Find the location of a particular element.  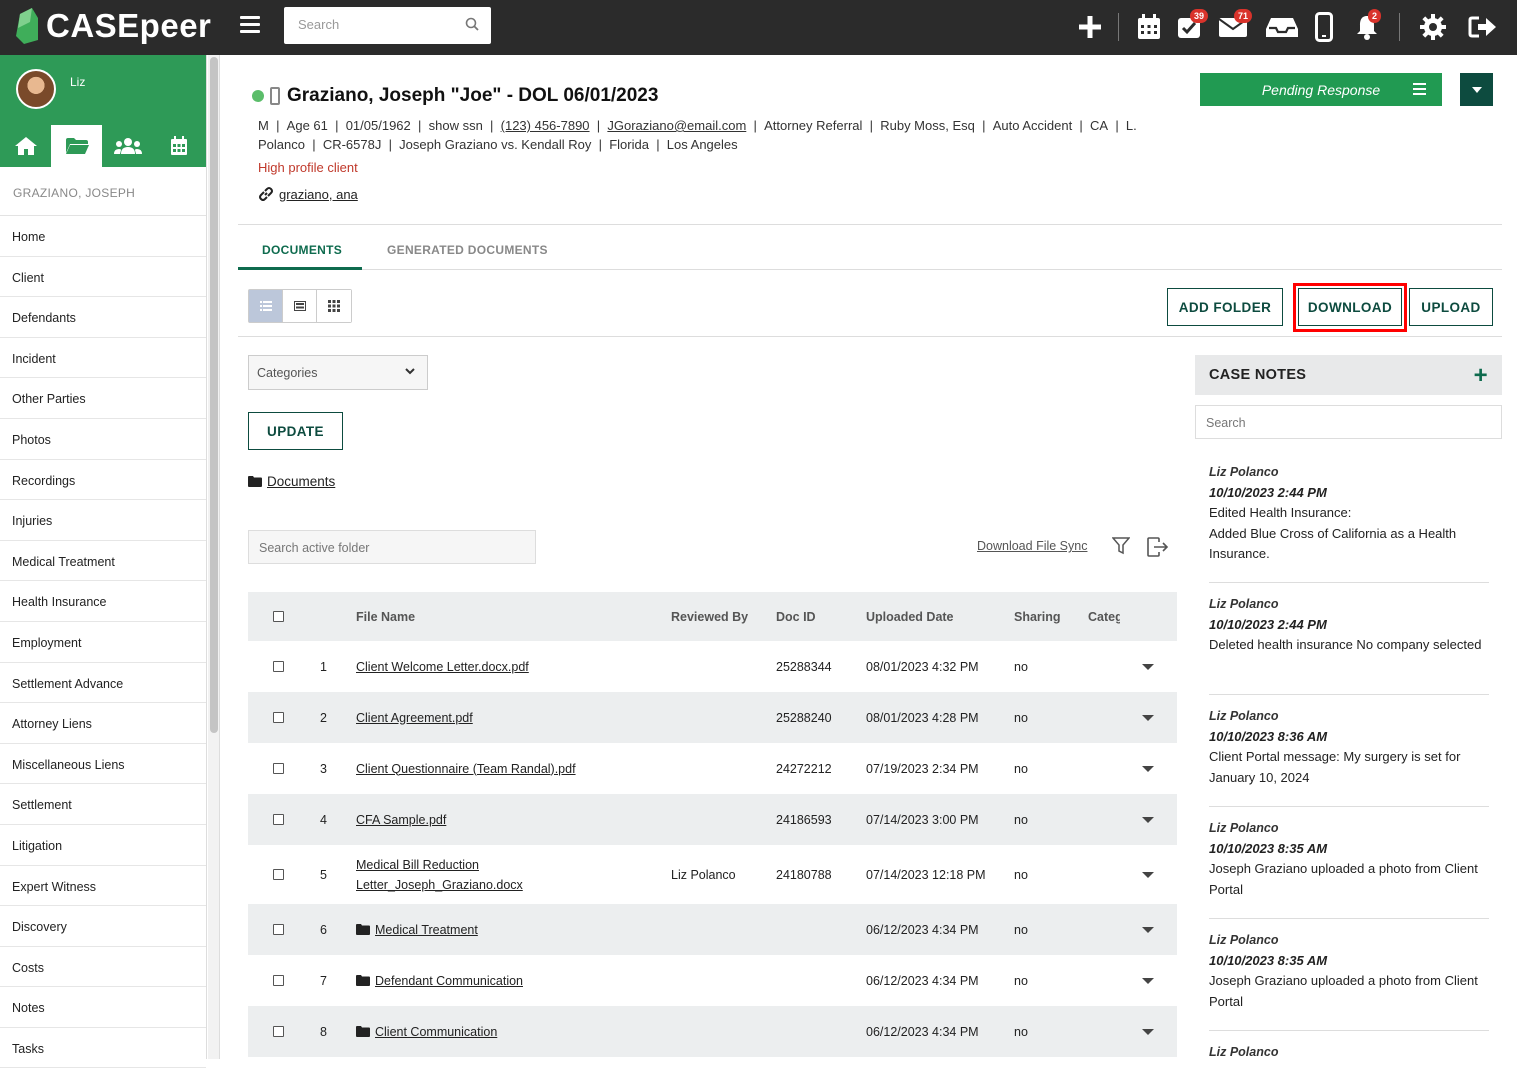

file-name-link: Client Welcome Letter.docx.pdf is located at coordinates (442, 667).